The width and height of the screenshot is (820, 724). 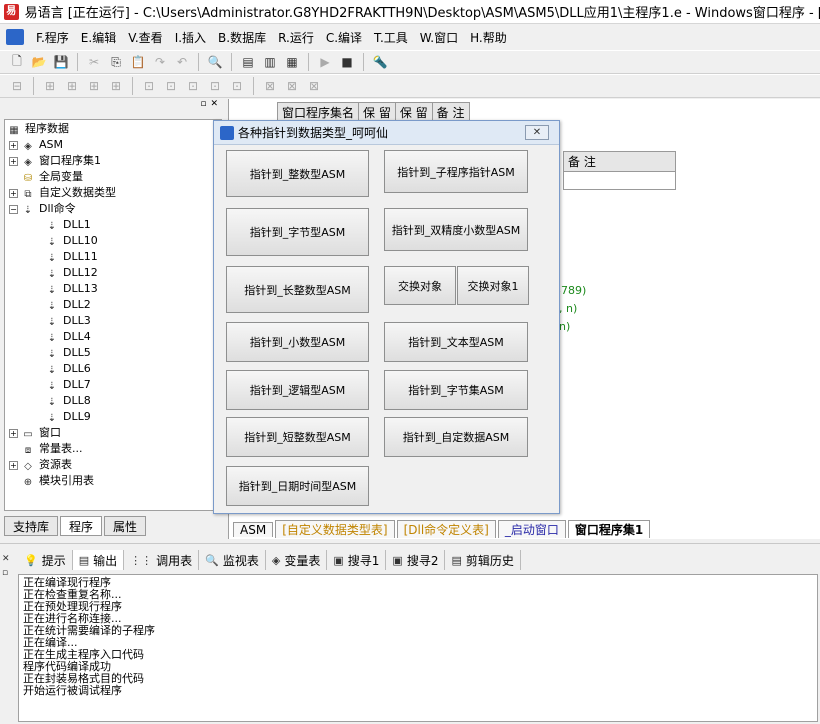 What do you see at coordinates (297, 342) in the screenshot?
I see `btn-float-asm: 指针到_小数型ASM` at bounding box center [297, 342].